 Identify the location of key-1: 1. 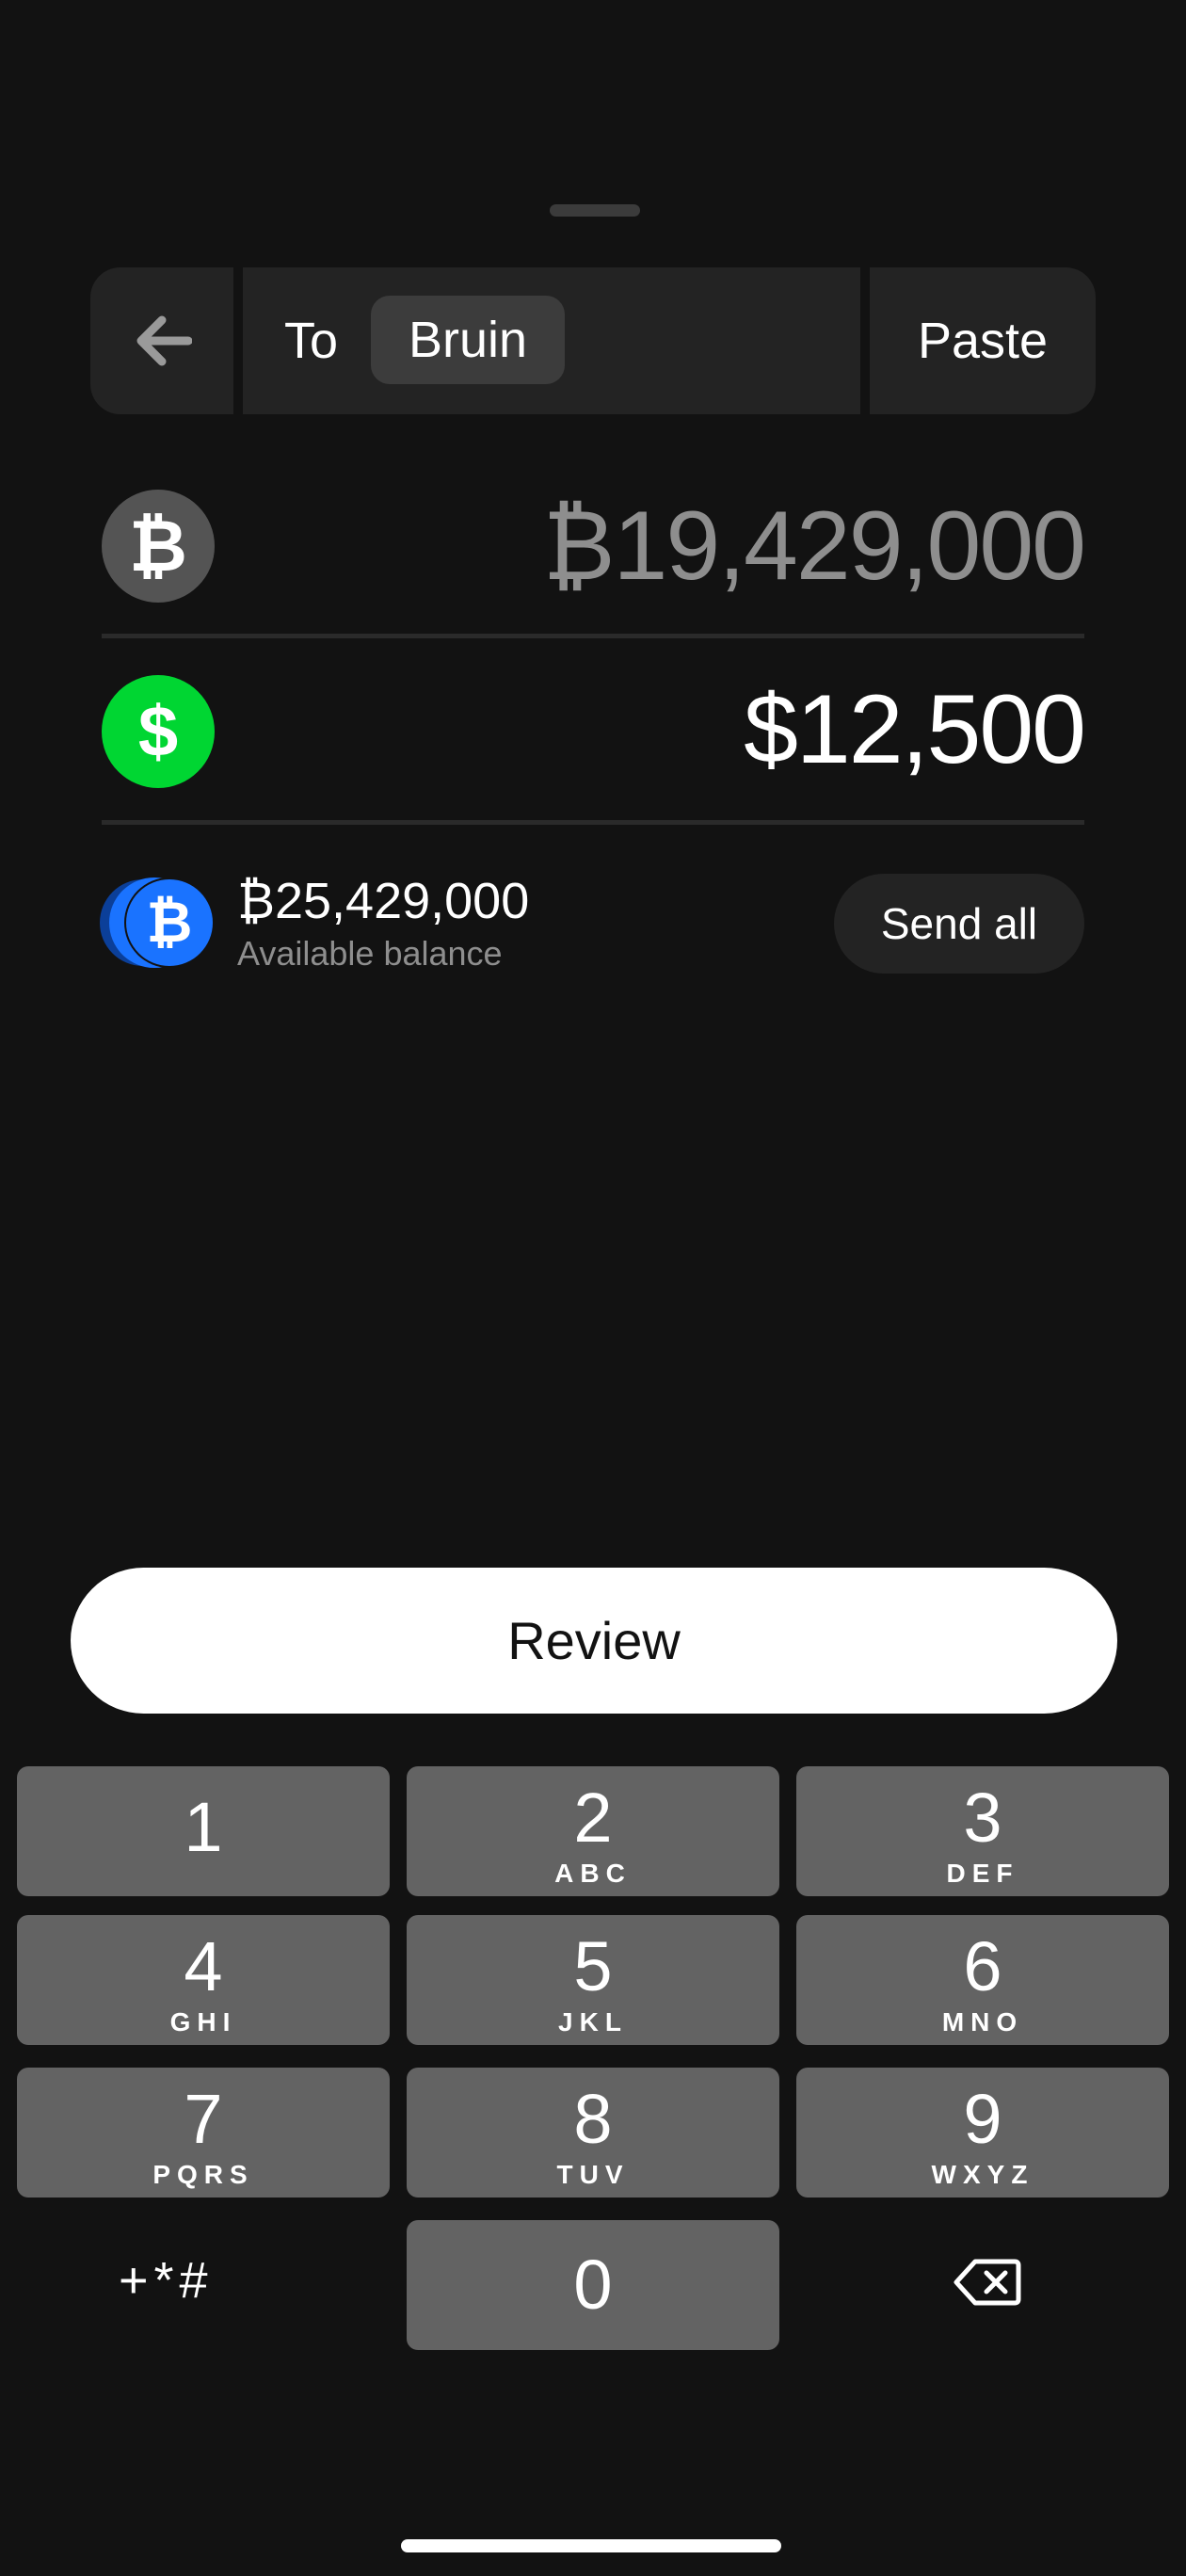
(203, 1831).